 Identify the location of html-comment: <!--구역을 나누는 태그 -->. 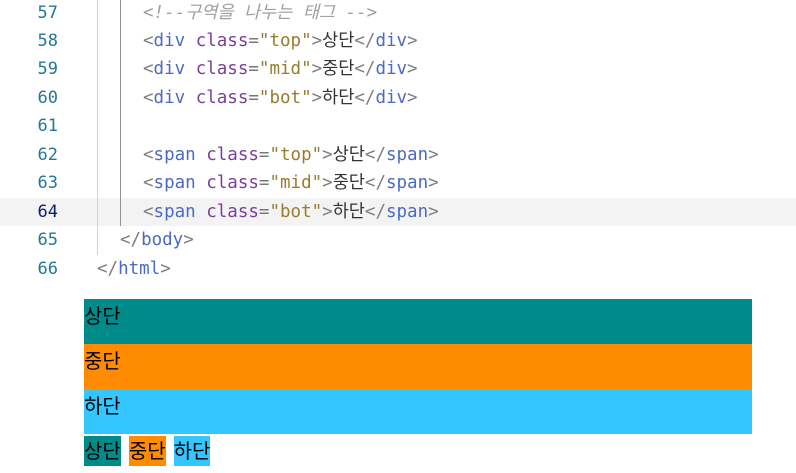
(260, 13).